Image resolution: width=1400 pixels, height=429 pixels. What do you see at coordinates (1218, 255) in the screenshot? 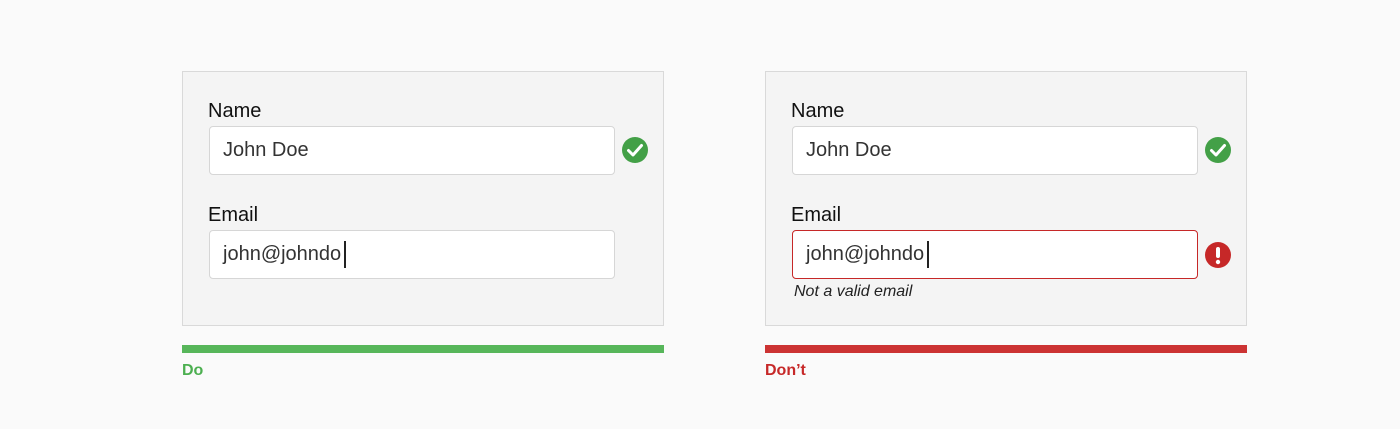
I see `exclamation-circle-icon` at bounding box center [1218, 255].